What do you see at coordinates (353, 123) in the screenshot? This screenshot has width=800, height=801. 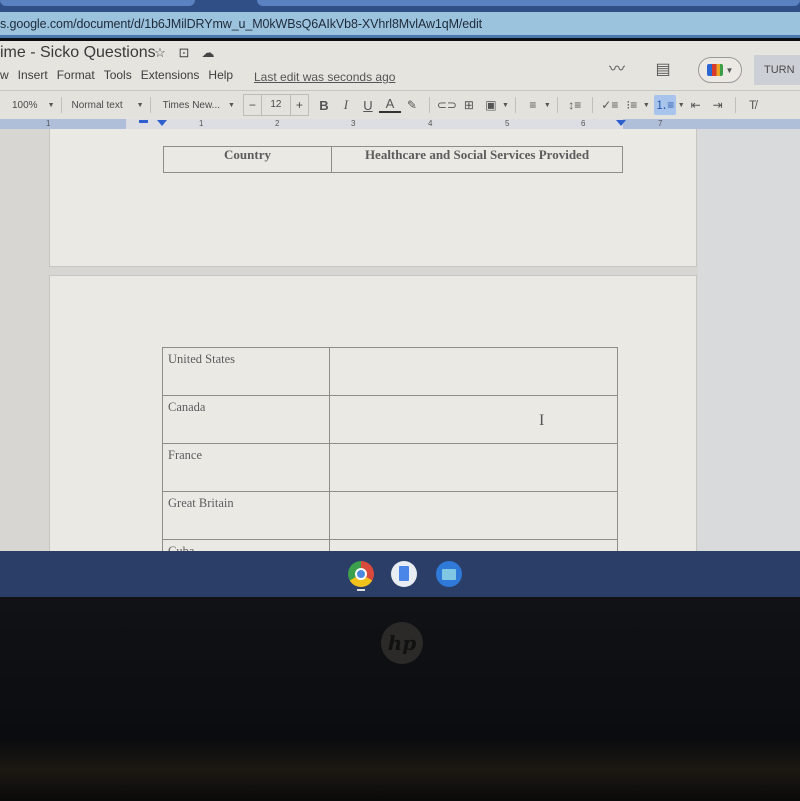 I see `ruler-number: 3` at bounding box center [353, 123].